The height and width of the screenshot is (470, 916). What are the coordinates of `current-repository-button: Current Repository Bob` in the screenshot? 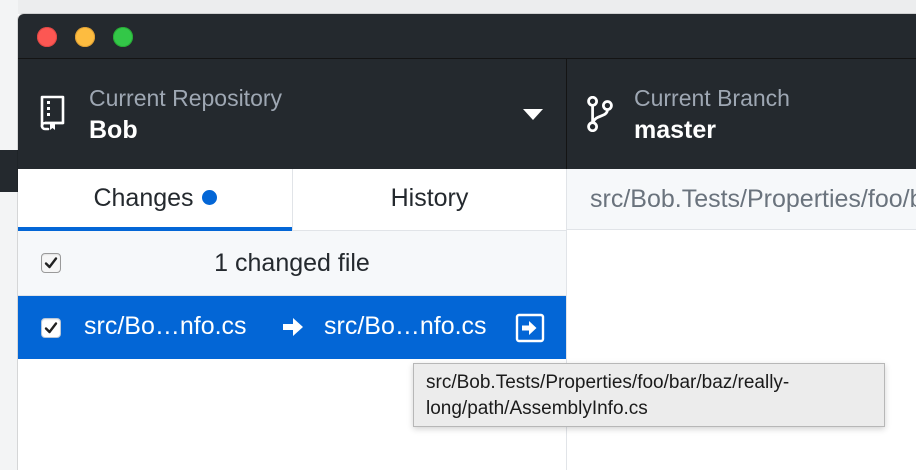 It's located at (292, 114).